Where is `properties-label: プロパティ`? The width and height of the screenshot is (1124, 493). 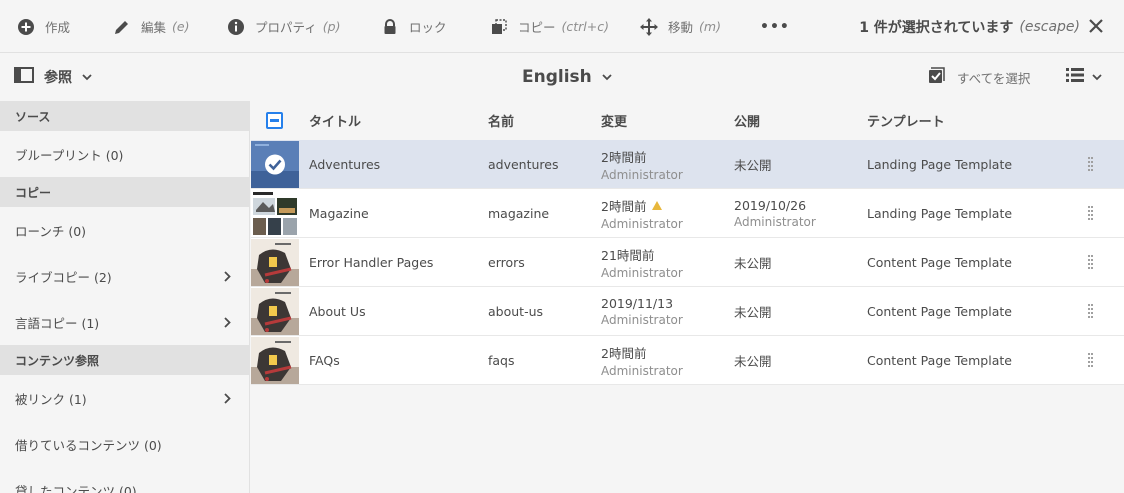
properties-label: プロパティ is located at coordinates (286, 27).